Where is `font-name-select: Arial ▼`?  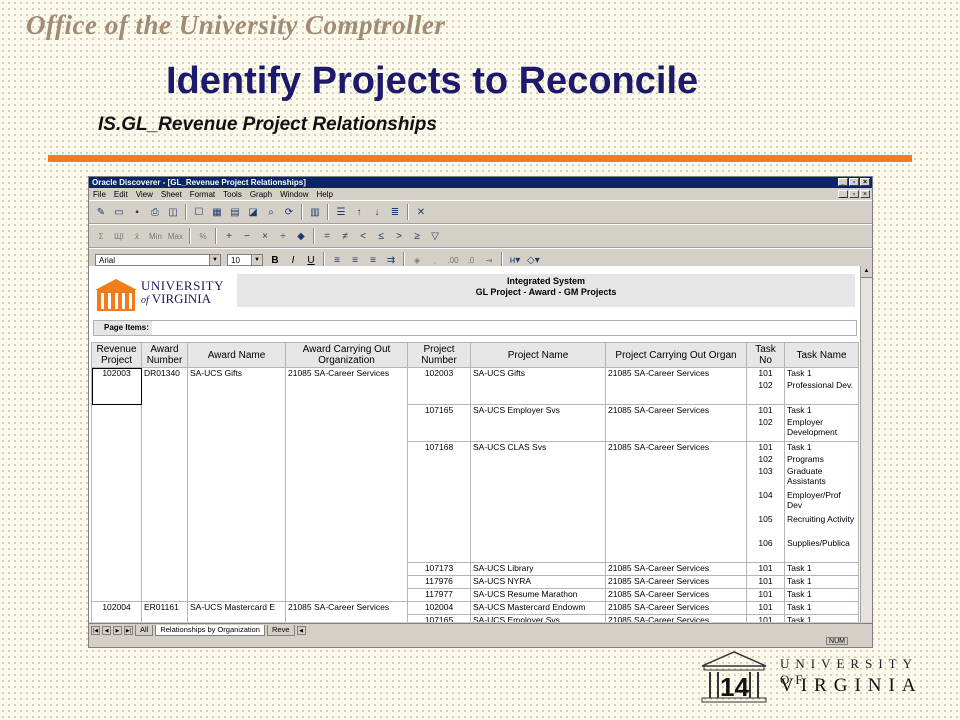 font-name-select: Arial ▼ is located at coordinates (158, 260).